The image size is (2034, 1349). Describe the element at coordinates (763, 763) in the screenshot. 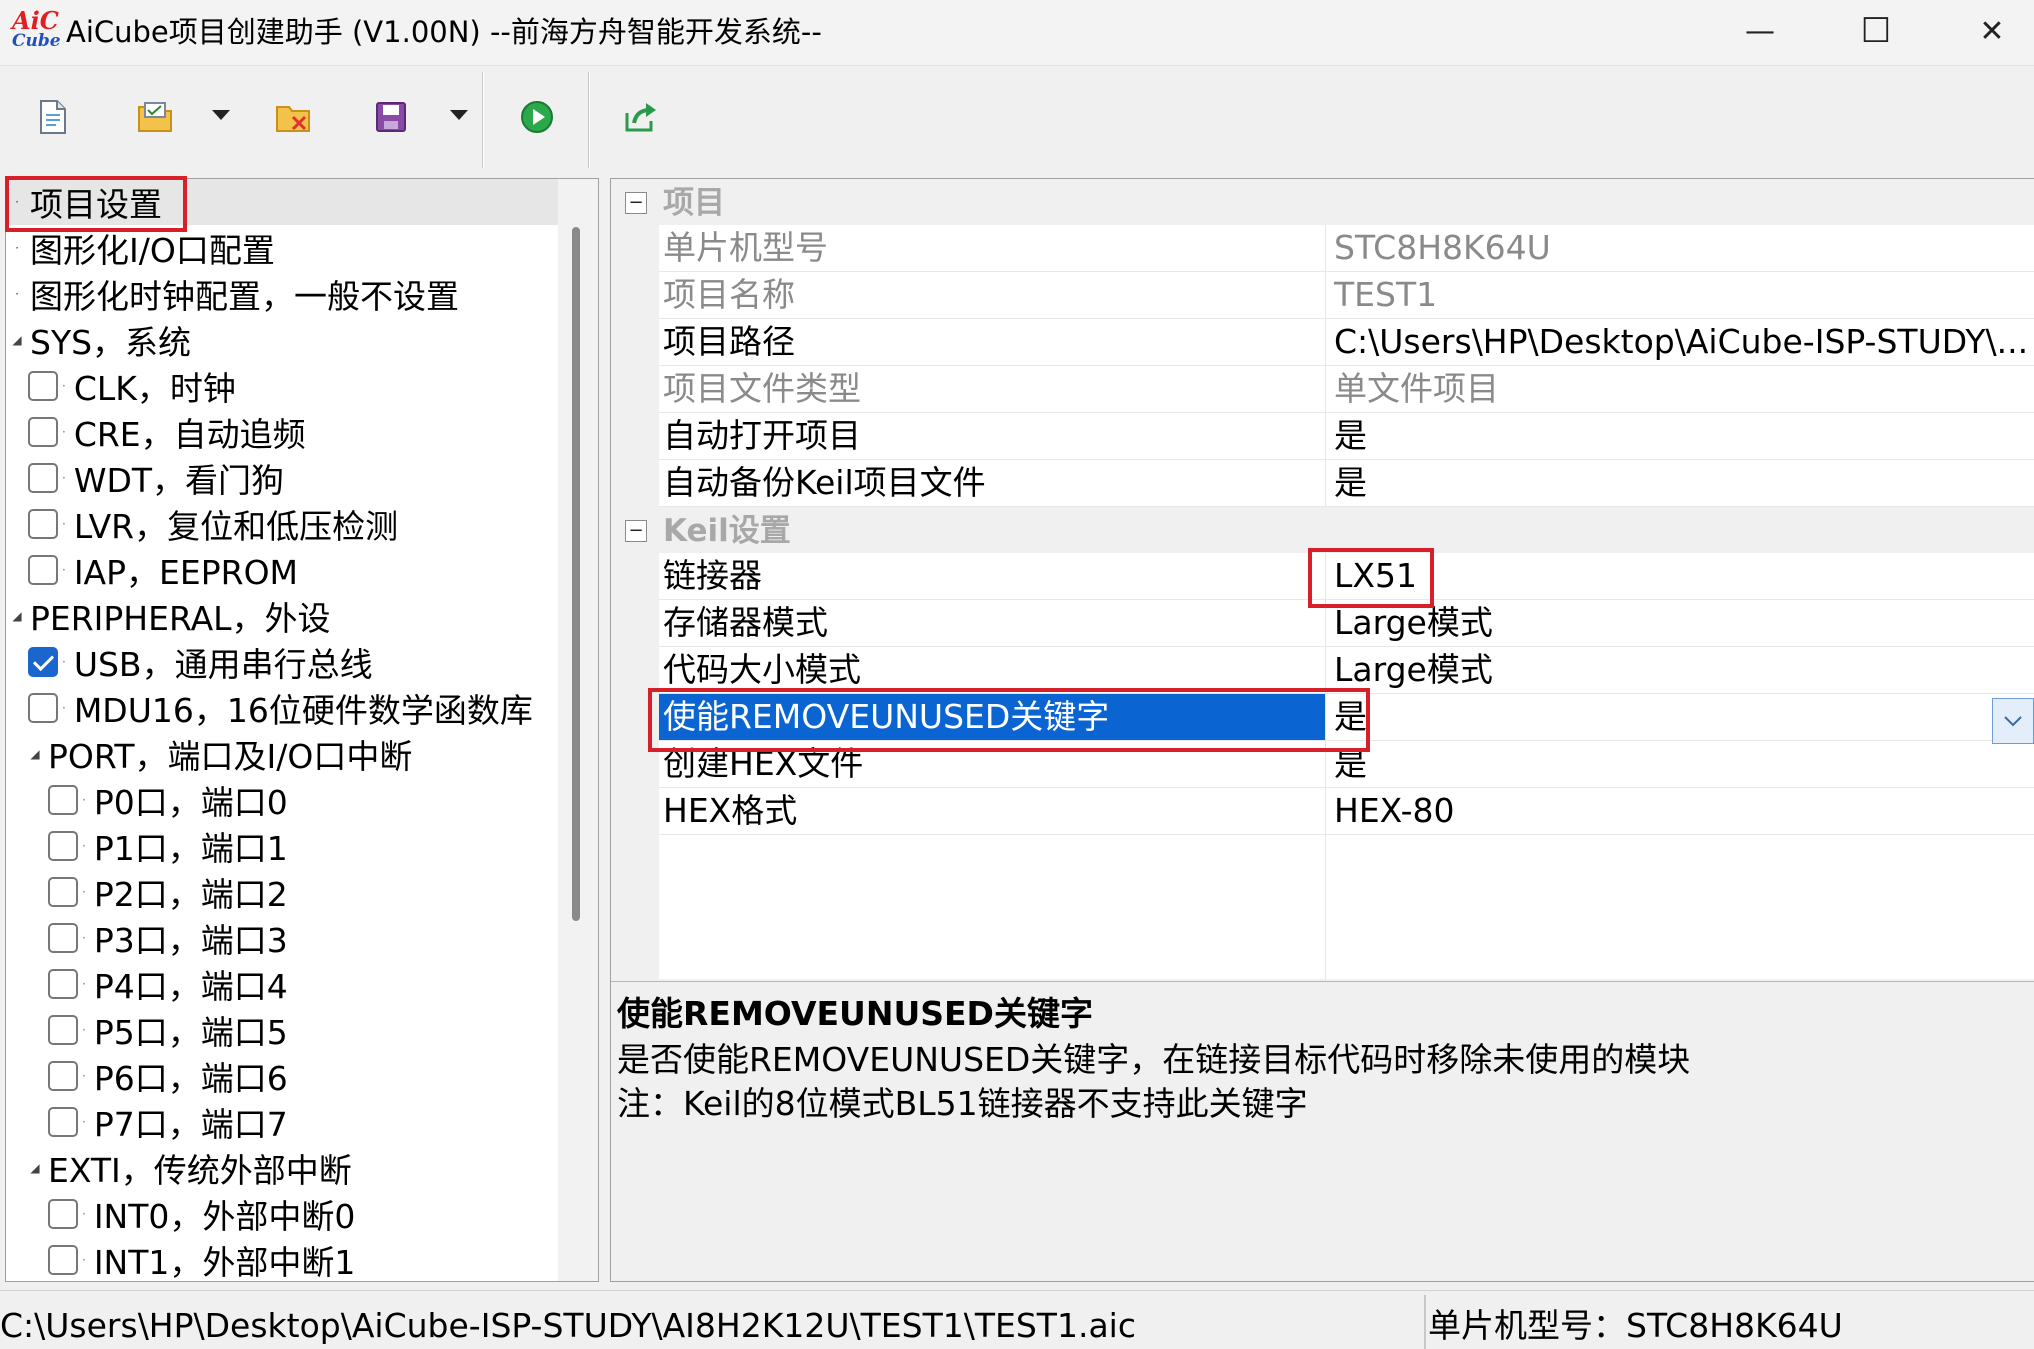

I see `prop-name: 创建HEX文件` at that location.